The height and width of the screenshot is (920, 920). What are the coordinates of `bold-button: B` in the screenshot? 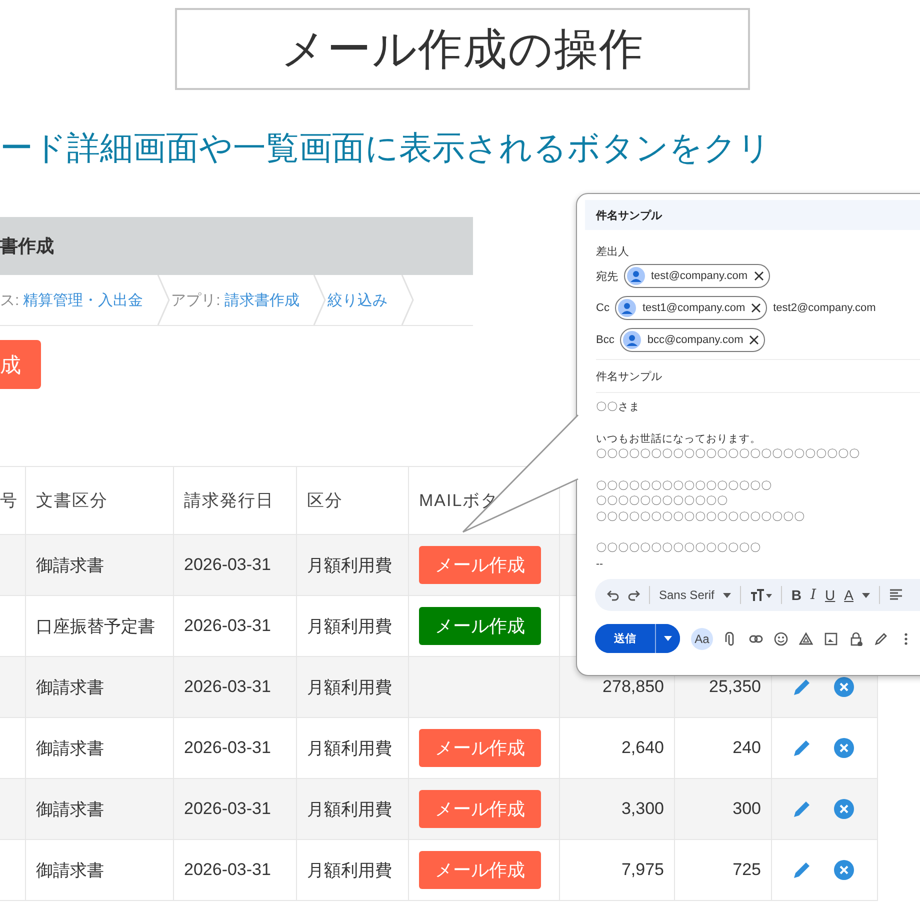 It's located at (796, 595).